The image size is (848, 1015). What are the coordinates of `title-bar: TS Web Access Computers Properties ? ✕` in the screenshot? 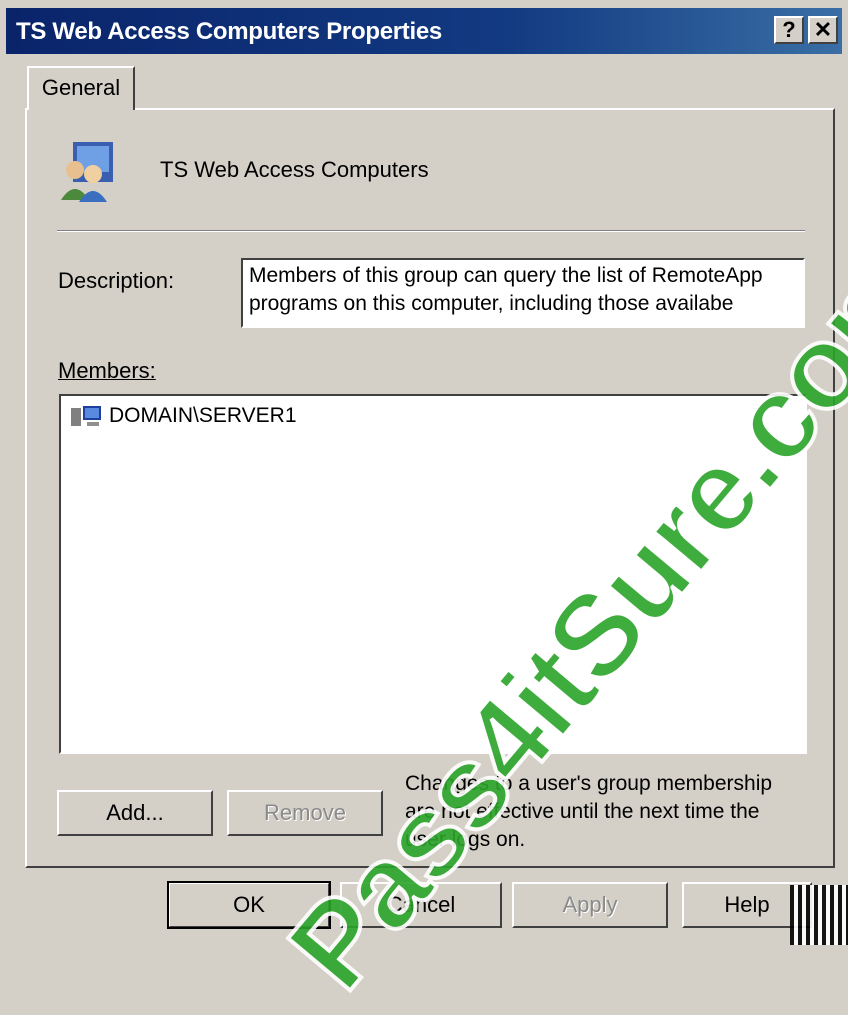 It's located at (424, 31).